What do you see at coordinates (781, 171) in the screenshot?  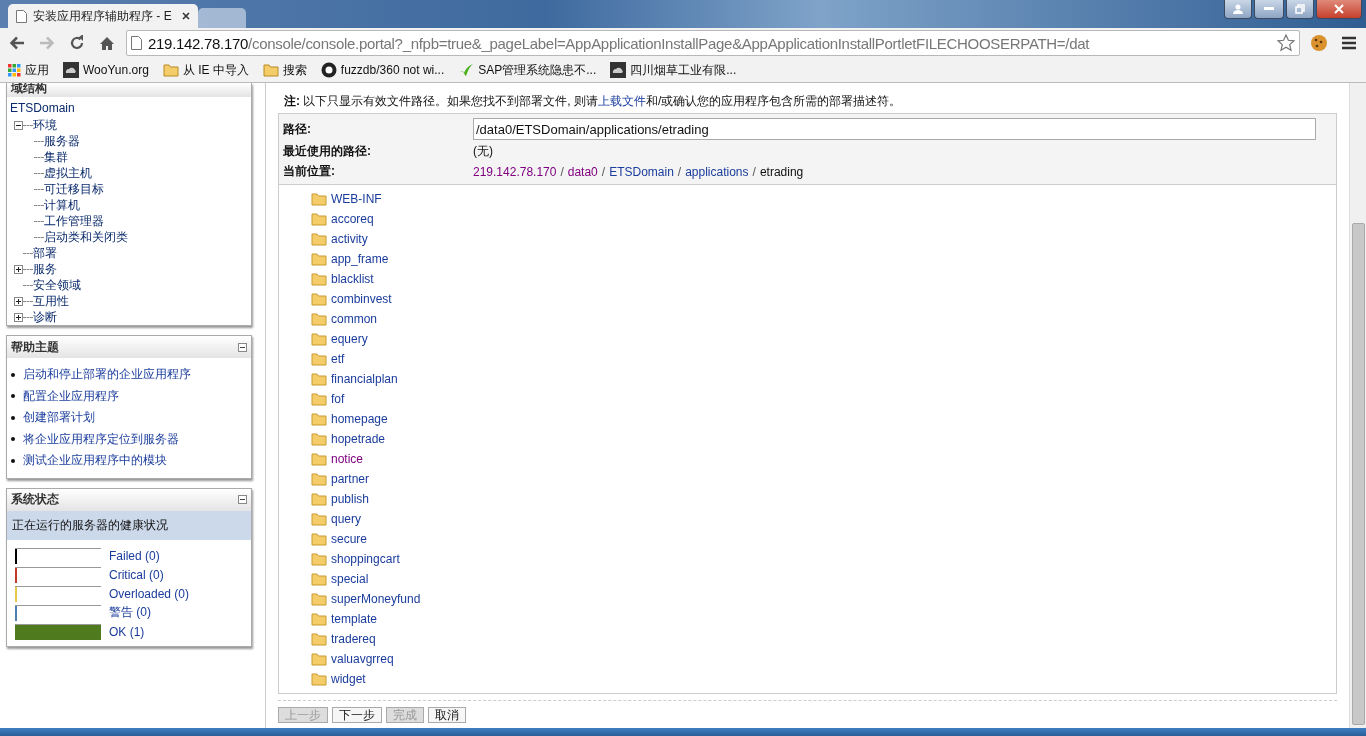 I see `breadcrumb-current: etrading` at bounding box center [781, 171].